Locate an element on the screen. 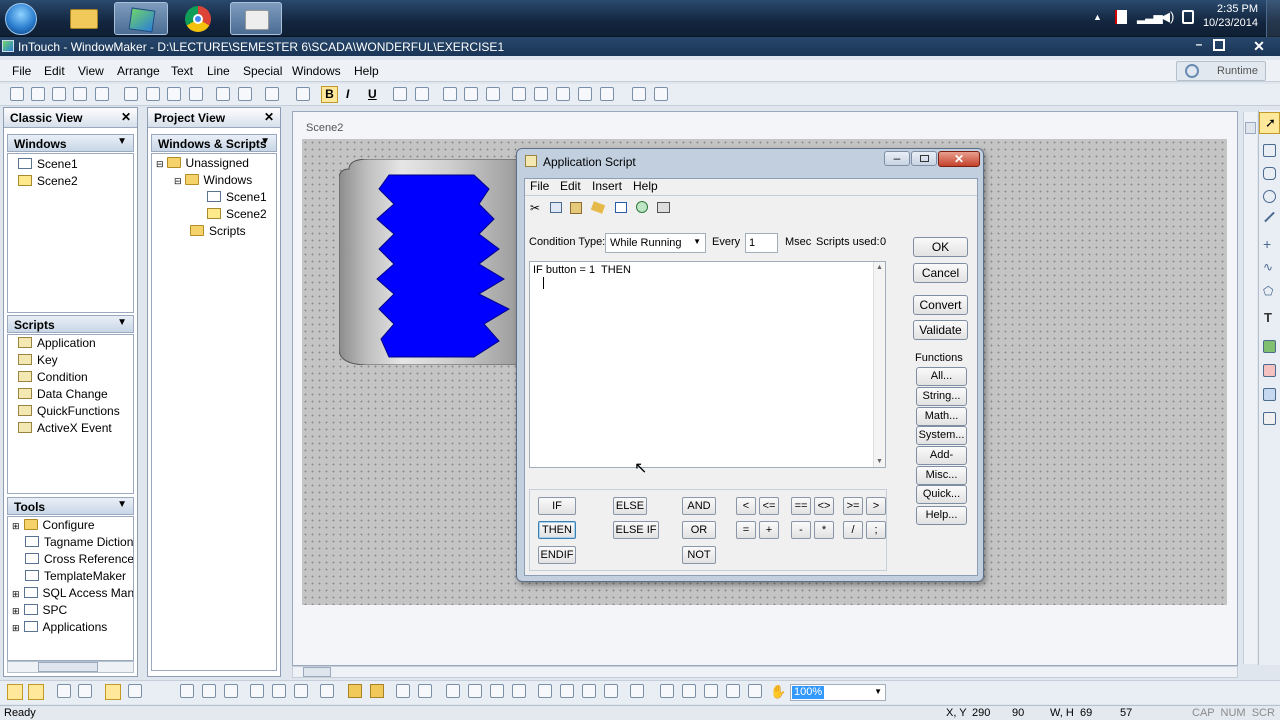  align-left-icon is located at coordinates (450, 94).